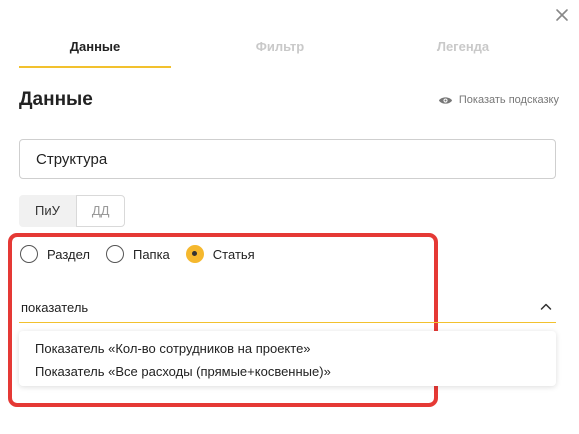 The image size is (579, 434). Describe the element at coordinates (445, 100) in the screenshot. I see `eye-icon` at that location.